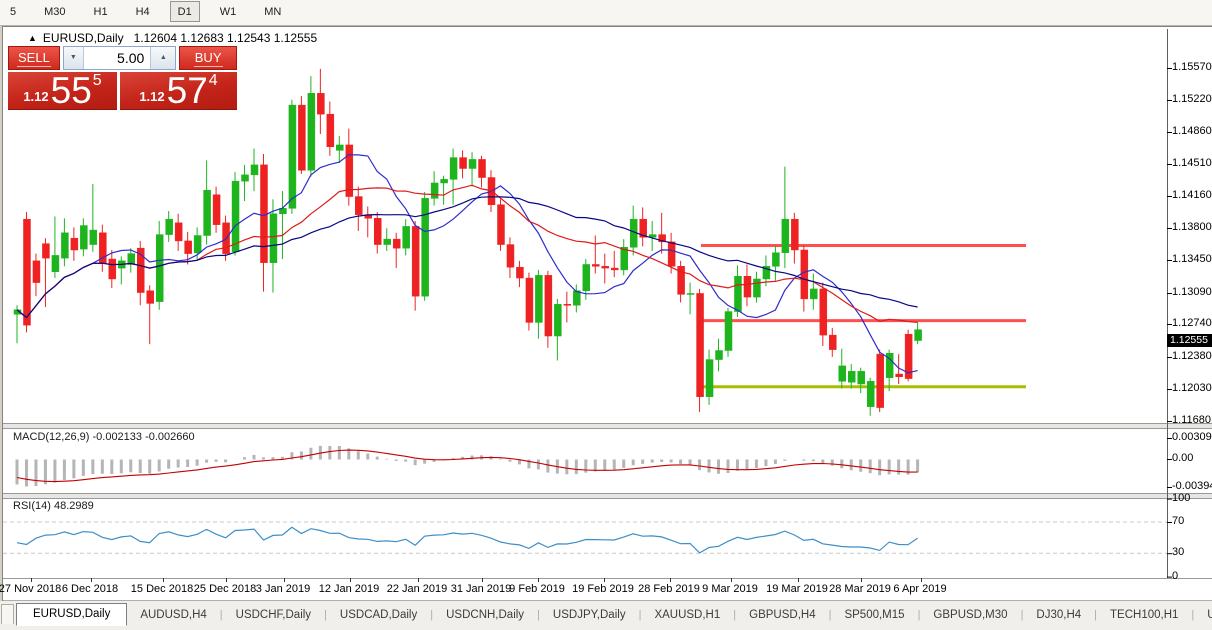  I want to click on quote-ohlc-values: 1.12604 1.12683 1.12543 1.12555, so click(225, 38).